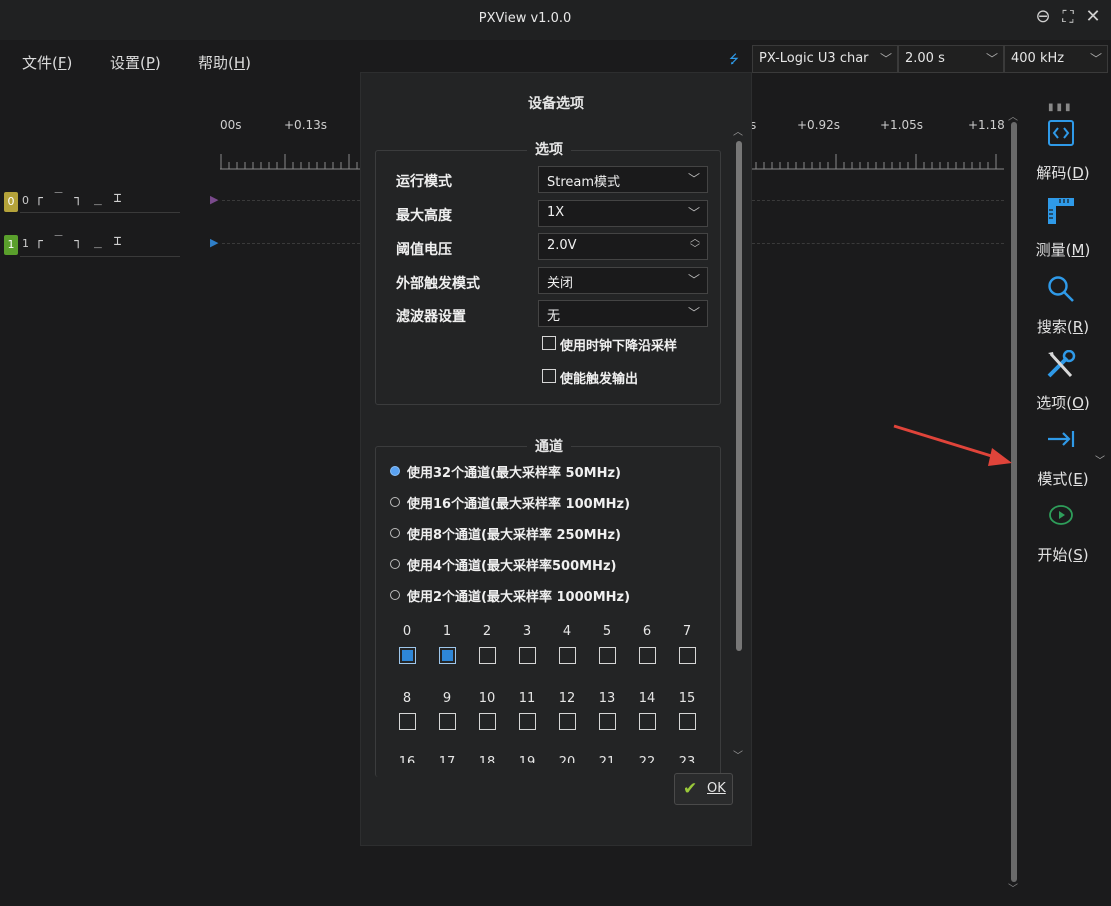 The width and height of the screenshot is (1111, 906). Describe the element at coordinates (951, 59) in the screenshot. I see `duration-select: 2.00 s ﹀` at that location.